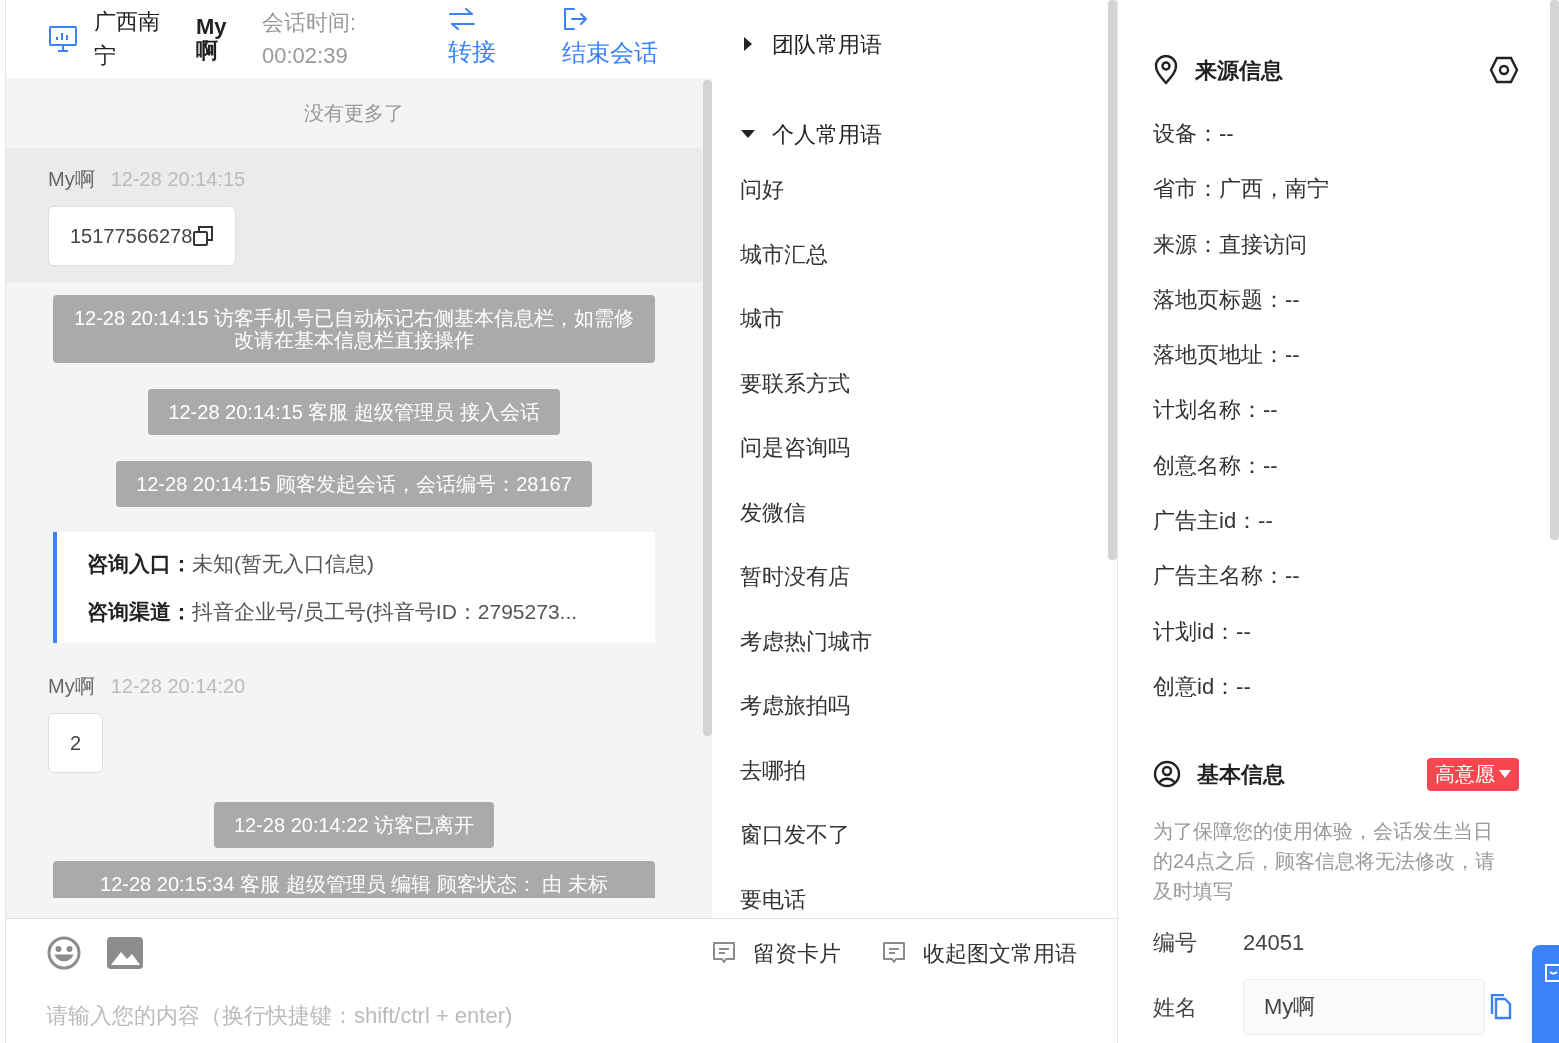 The width and height of the screenshot is (1559, 1043). Describe the element at coordinates (795, 706) in the screenshot. I see `phrase-item: 考虑旅拍吗` at that location.